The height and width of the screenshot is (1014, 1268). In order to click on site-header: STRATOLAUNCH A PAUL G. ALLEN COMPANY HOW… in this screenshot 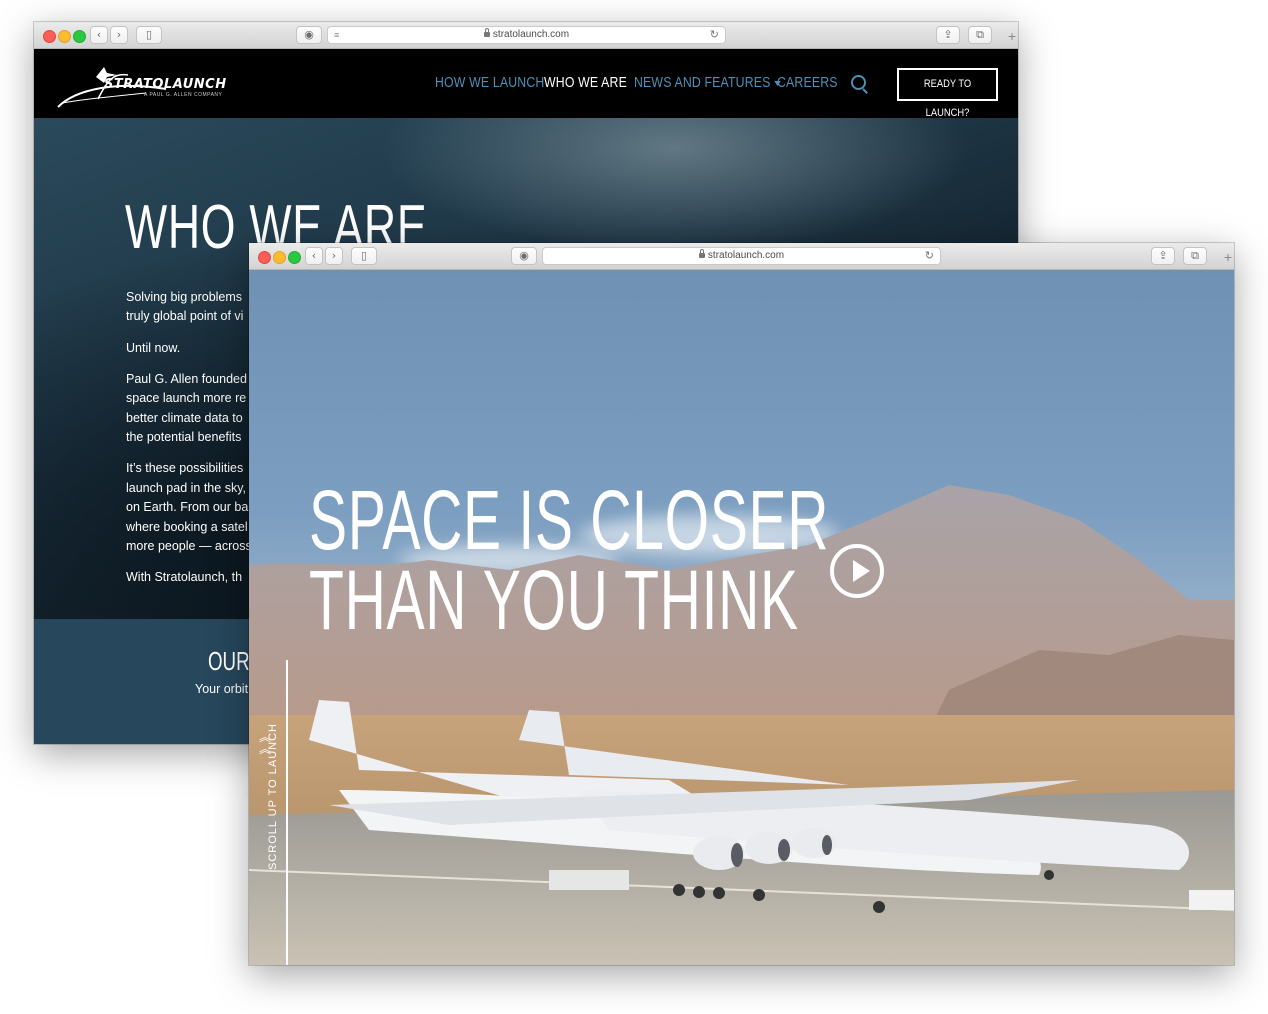, I will do `click(526, 84)`.